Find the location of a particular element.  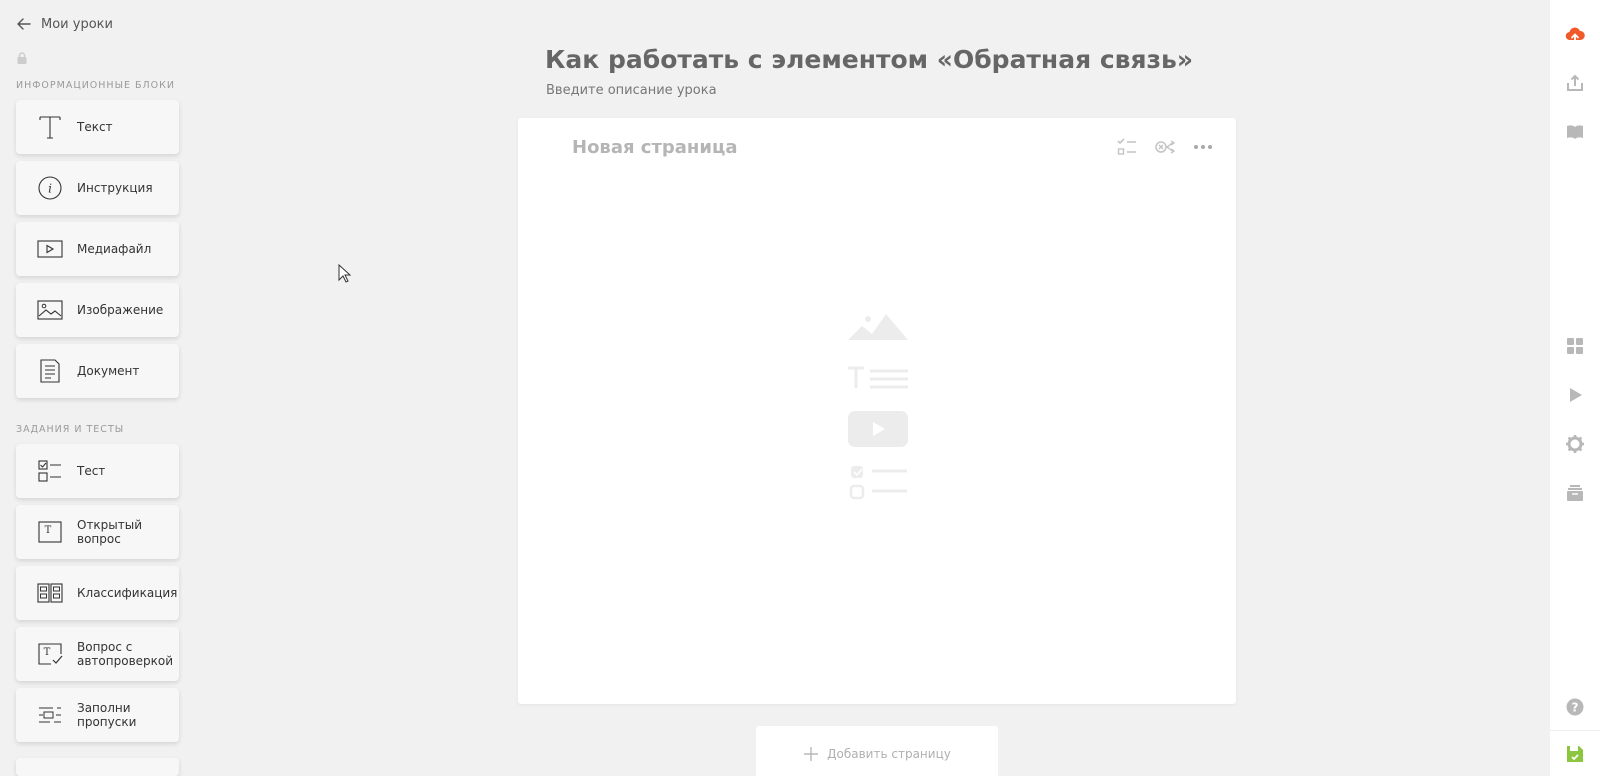

checklist-icon is located at coordinates (1127, 147).